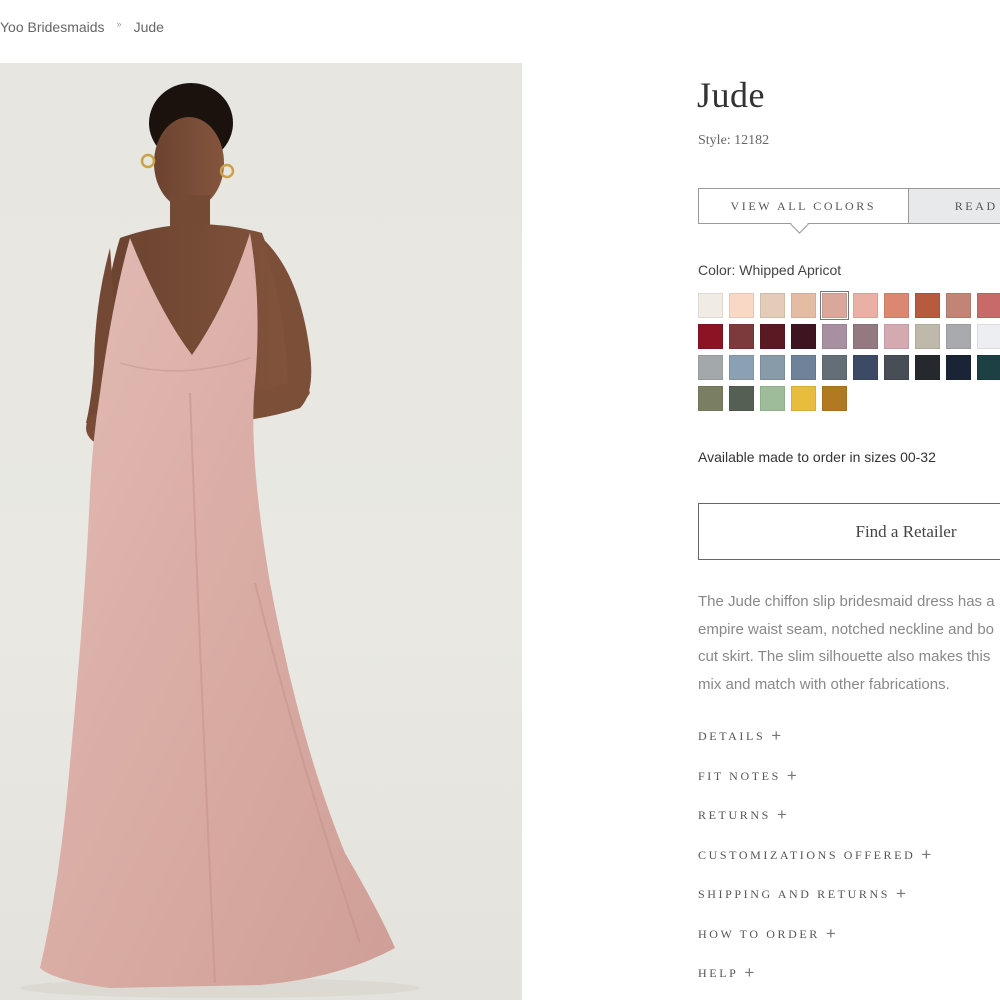 This screenshot has width=1000, height=1000. What do you see at coordinates (731, 95) in the screenshot?
I see `product-title: Jude` at bounding box center [731, 95].